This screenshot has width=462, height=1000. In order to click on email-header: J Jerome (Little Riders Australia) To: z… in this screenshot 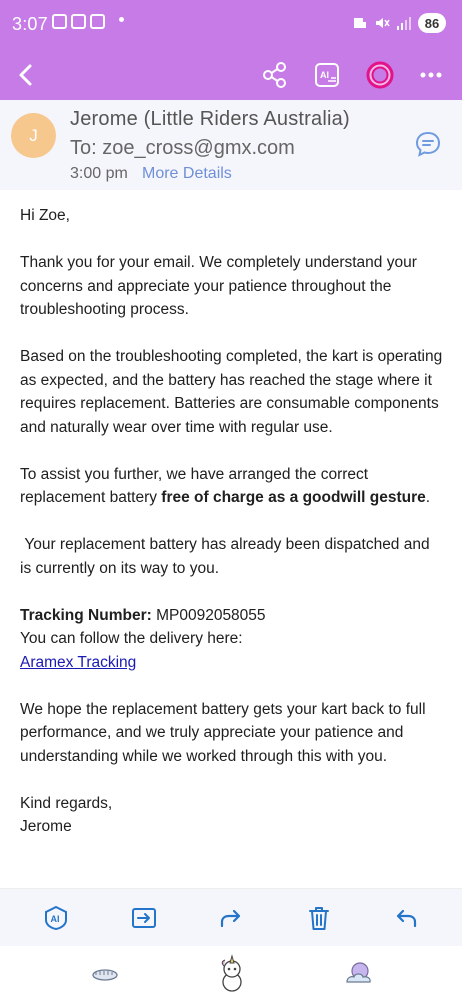, I will do `click(231, 145)`.